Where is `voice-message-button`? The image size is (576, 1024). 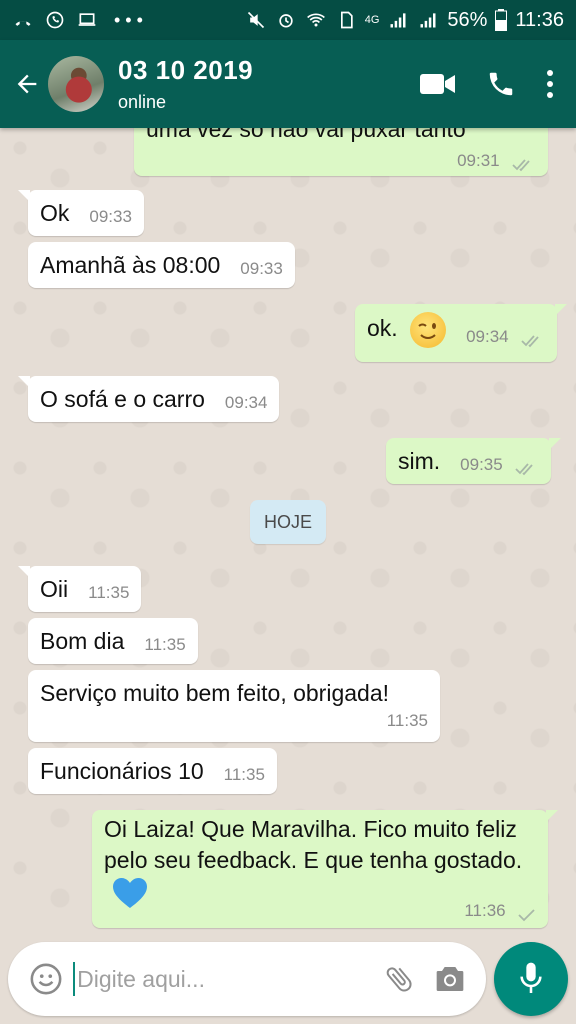 voice-message-button is located at coordinates (531, 979).